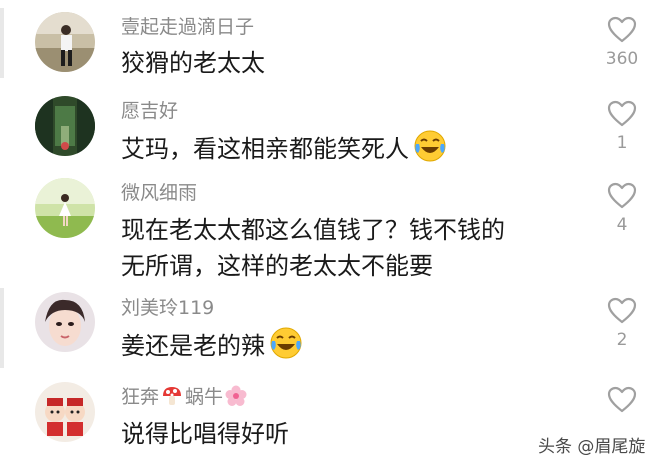  I want to click on comment-text: 说得比唱得好听, so click(205, 434).